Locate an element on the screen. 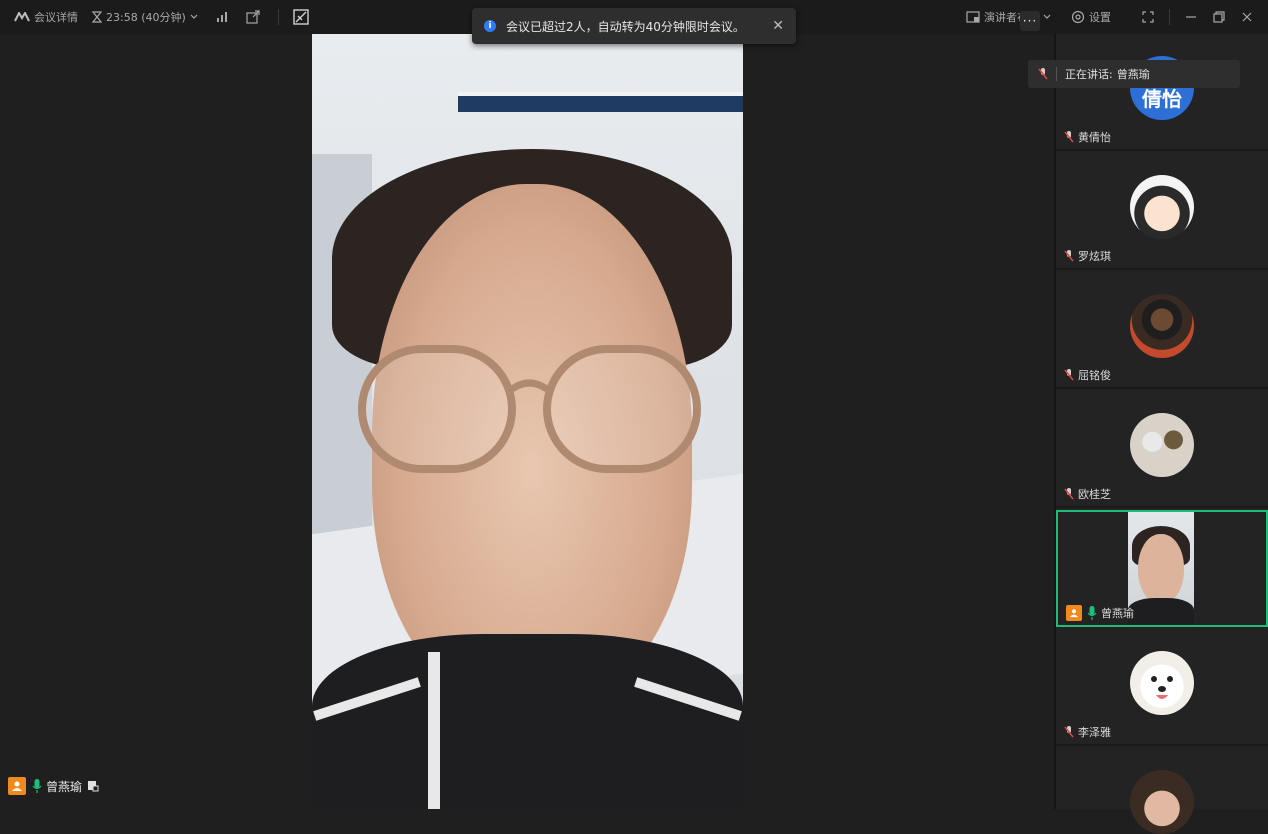  participant-tile: 李泽雅 is located at coordinates (1162, 687).